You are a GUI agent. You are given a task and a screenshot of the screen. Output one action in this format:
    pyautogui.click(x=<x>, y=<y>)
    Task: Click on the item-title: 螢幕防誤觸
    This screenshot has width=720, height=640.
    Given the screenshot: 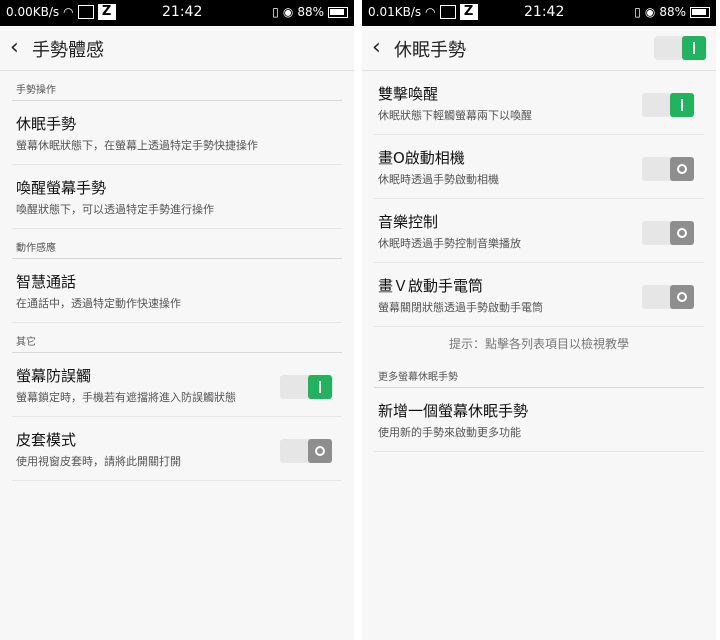 What is the action you would take?
    pyautogui.click(x=54, y=376)
    